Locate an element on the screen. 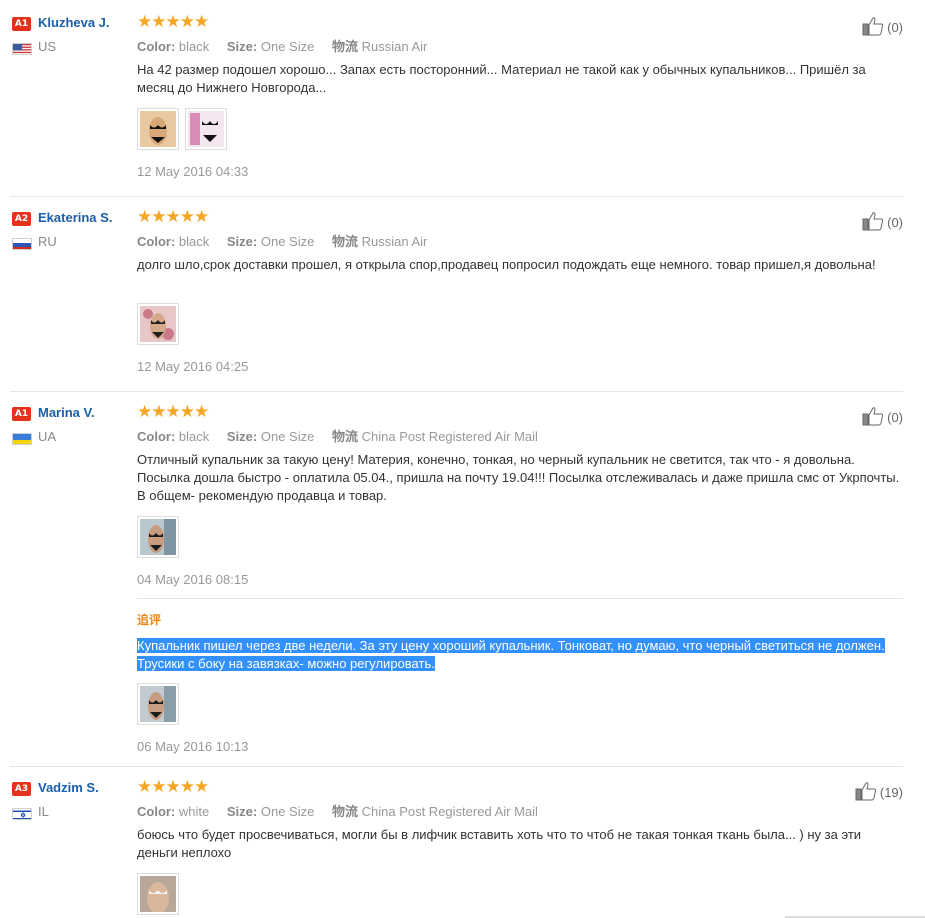 The height and width of the screenshot is (918, 925). helpful-button: (19) is located at coordinates (879, 792).